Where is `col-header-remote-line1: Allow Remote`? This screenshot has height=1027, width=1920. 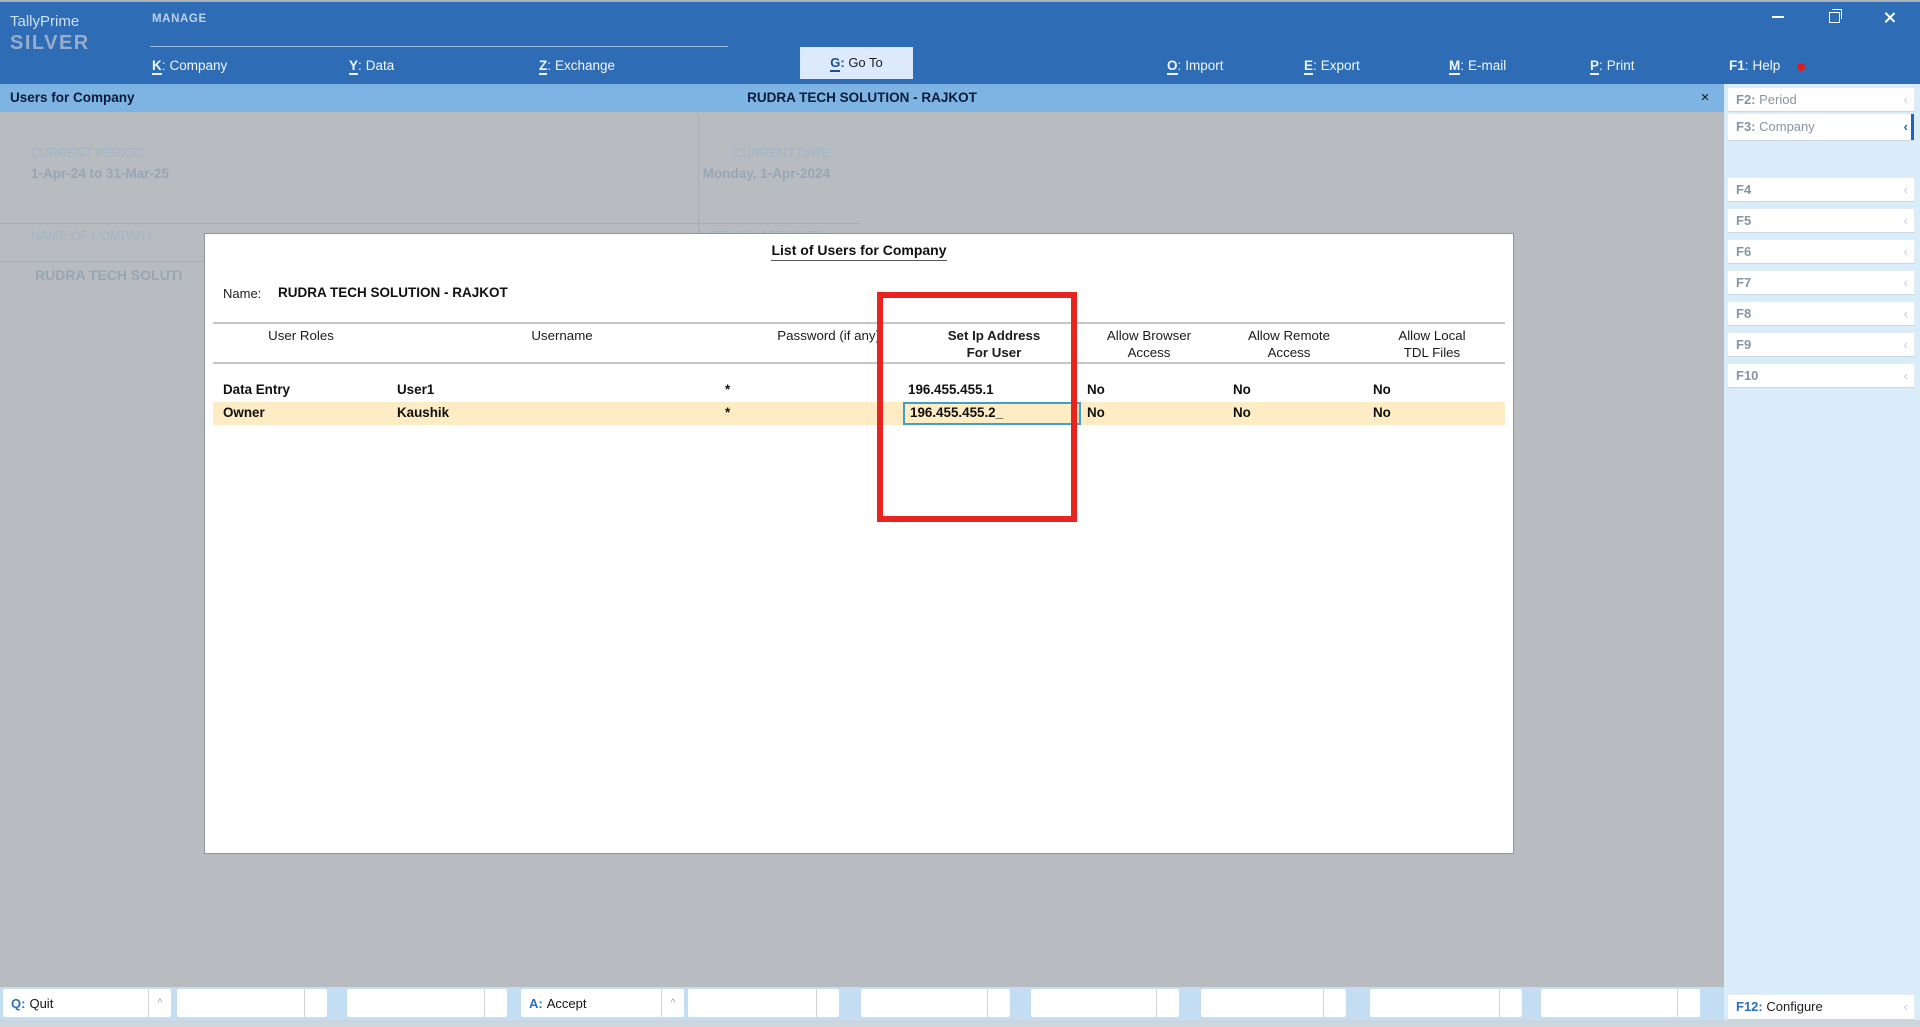 col-header-remote-line1: Allow Remote is located at coordinates (1289, 335).